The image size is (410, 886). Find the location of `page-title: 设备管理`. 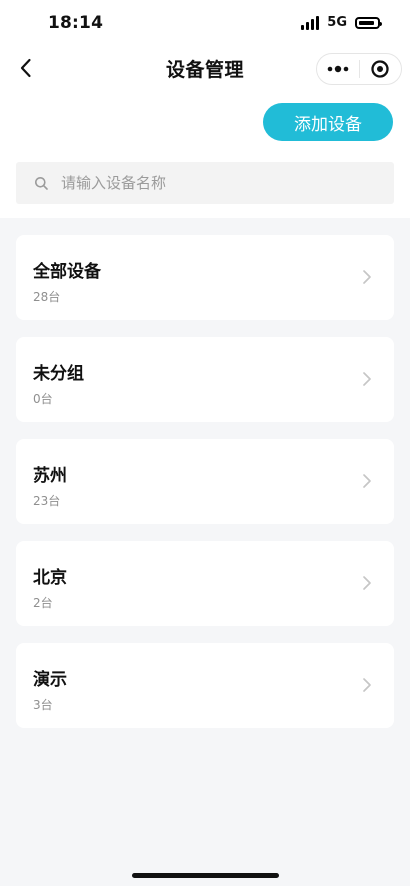

page-title: 设备管理 is located at coordinates (205, 70).